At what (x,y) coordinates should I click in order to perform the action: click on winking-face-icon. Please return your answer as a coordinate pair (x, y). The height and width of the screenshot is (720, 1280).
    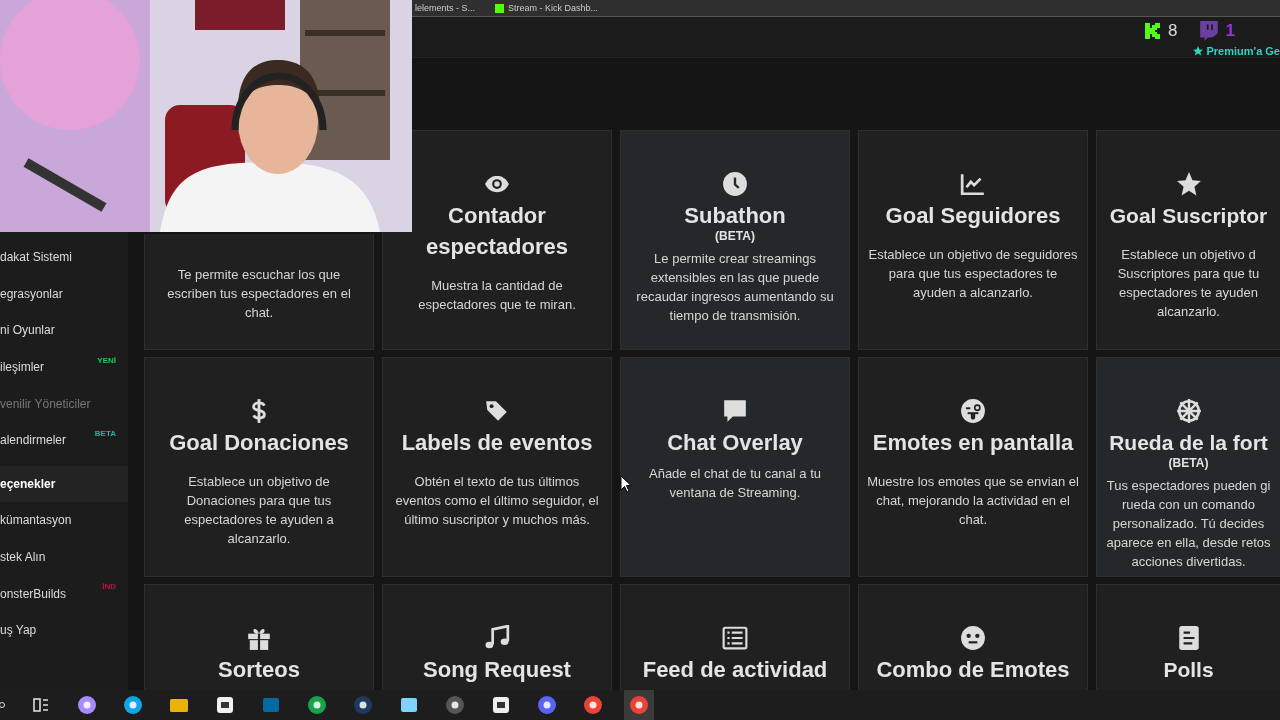
    Looking at the image, I should click on (973, 411).